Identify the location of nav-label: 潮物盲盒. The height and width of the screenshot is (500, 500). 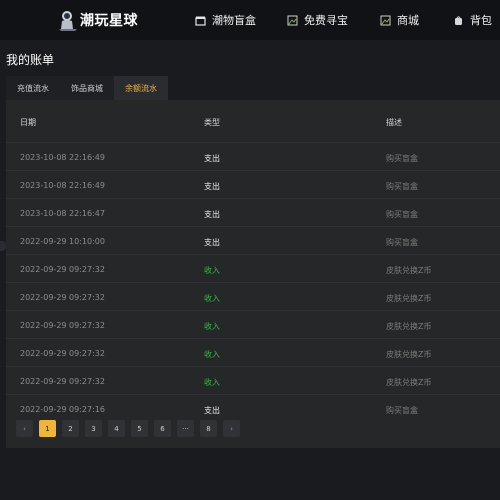
(234, 20).